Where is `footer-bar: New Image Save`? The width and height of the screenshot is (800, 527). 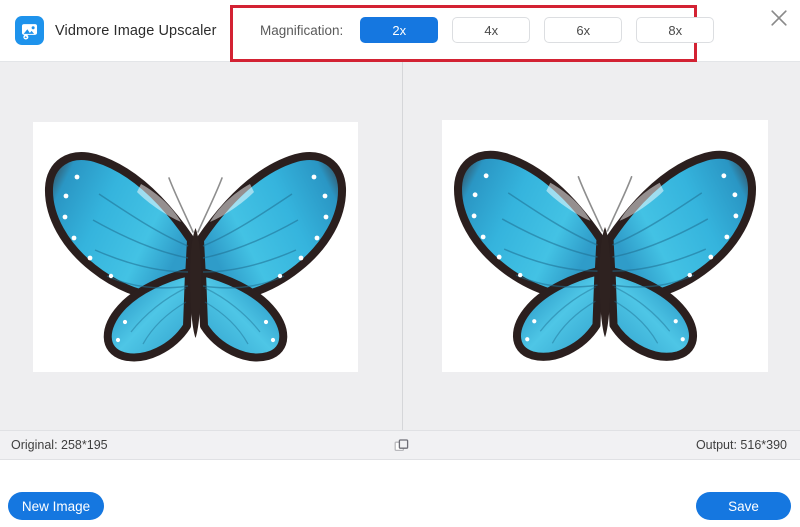 footer-bar: New Image Save is located at coordinates (400, 493).